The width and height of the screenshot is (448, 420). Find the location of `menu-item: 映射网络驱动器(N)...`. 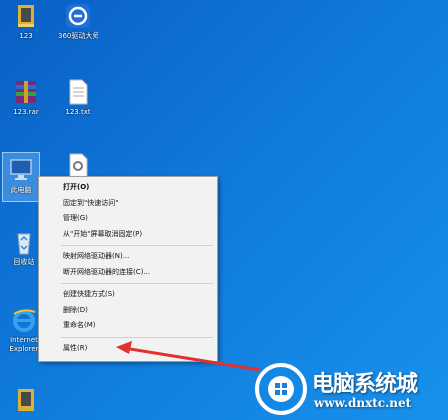

menu-item: 映射网络驱动器(N)... is located at coordinates (128, 257).